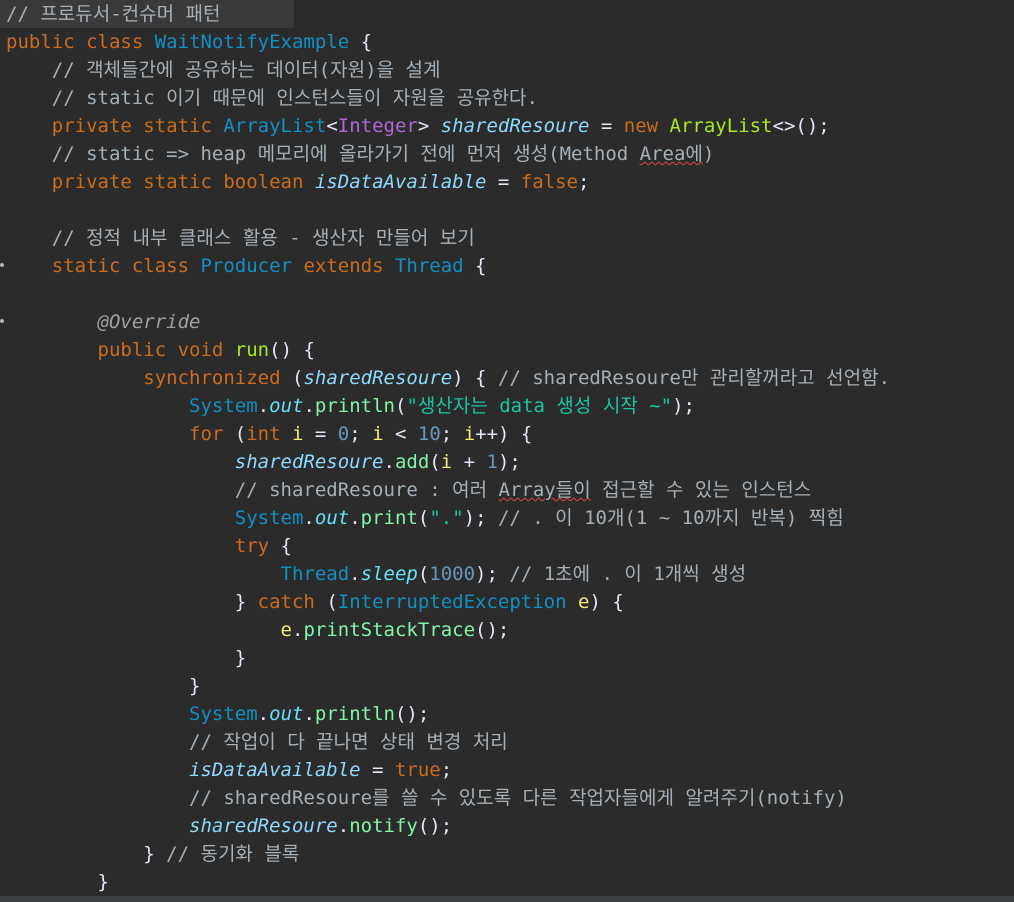 This screenshot has height=902, width=1014. I want to click on code-token: static, so click(183, 126).